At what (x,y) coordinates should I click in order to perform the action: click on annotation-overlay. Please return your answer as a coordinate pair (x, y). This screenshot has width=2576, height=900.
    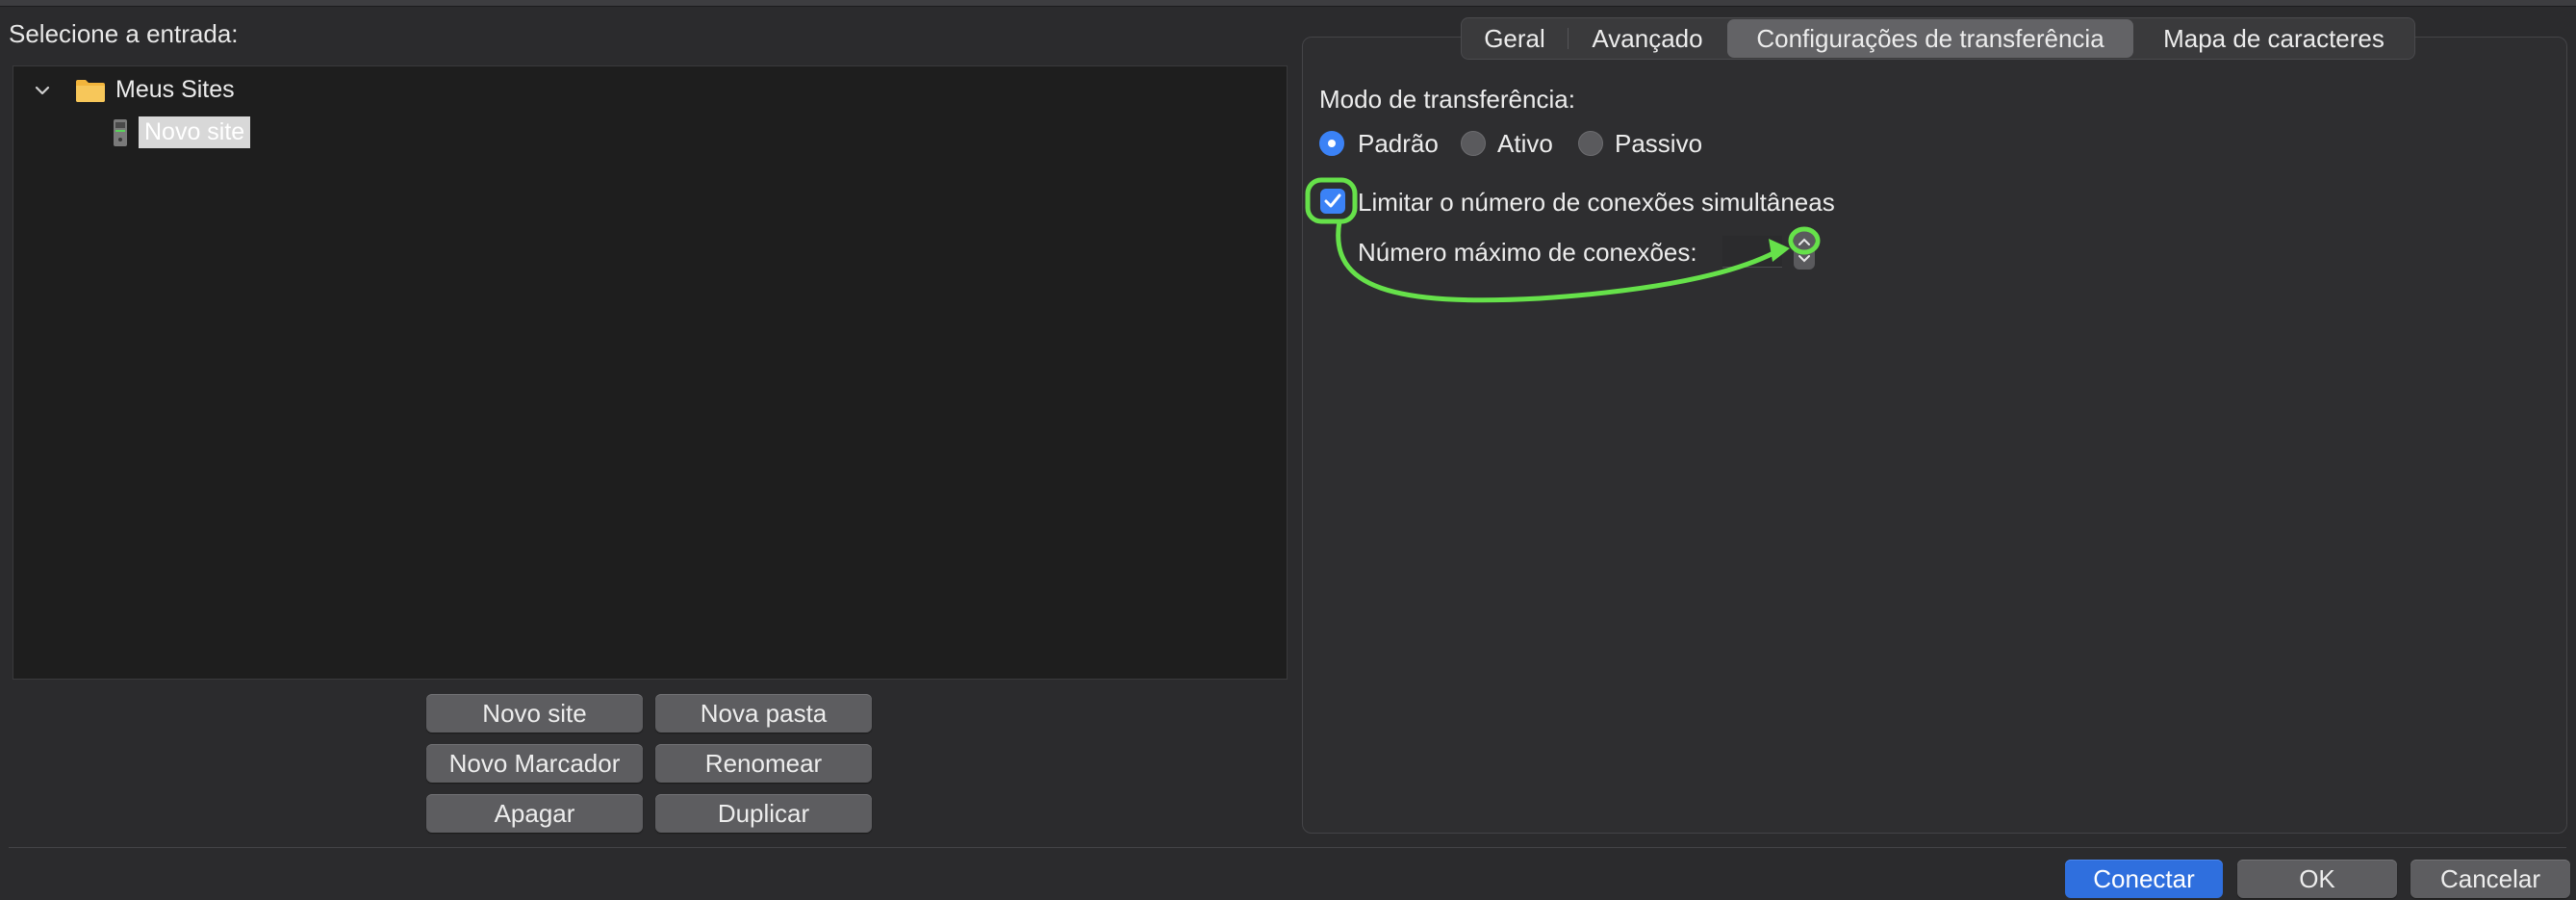
    Looking at the image, I should click on (1563, 240).